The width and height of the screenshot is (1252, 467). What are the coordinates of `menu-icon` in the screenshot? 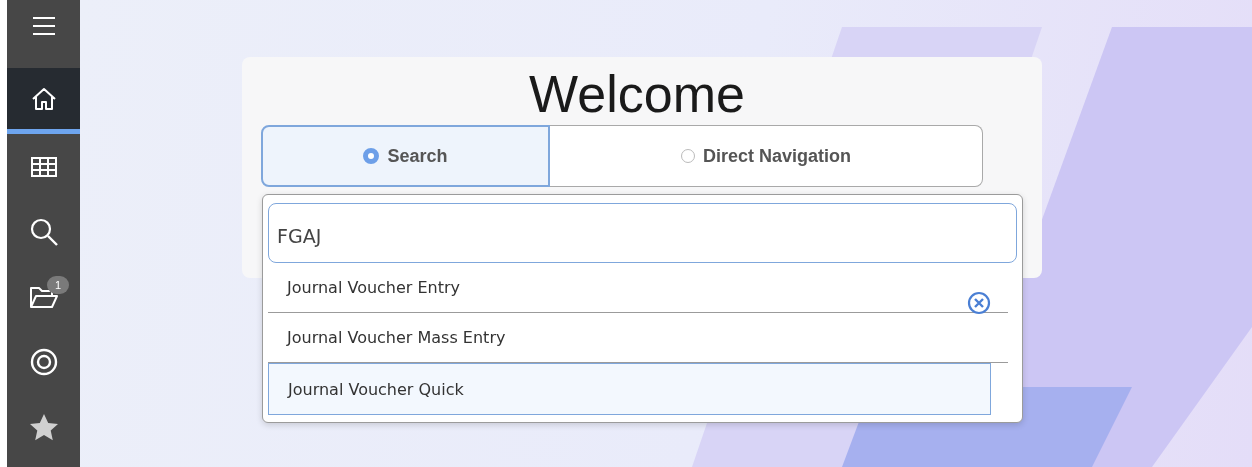 It's located at (43, 26).